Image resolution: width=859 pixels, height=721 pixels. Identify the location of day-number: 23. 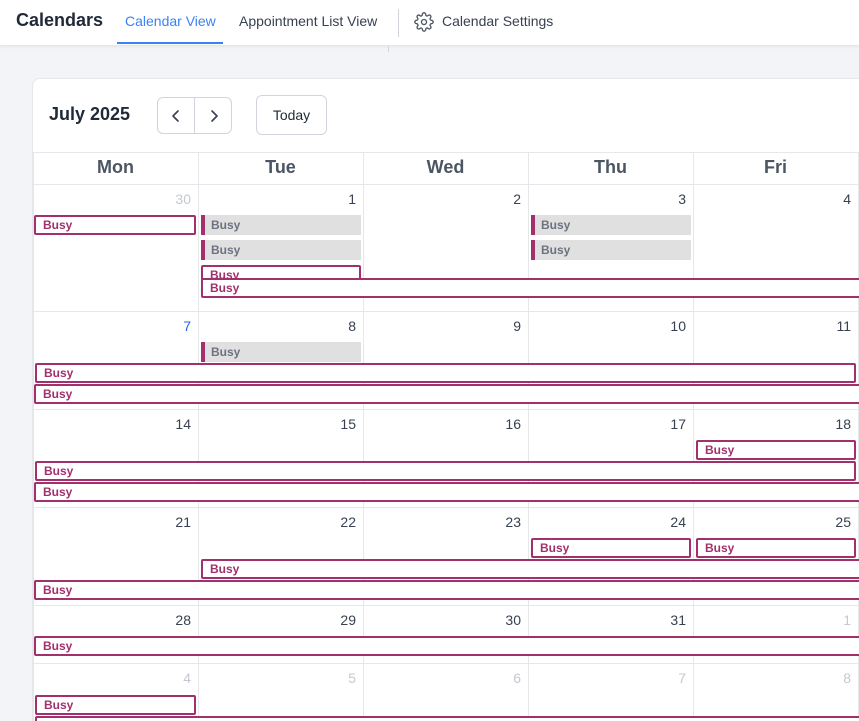
(506, 522).